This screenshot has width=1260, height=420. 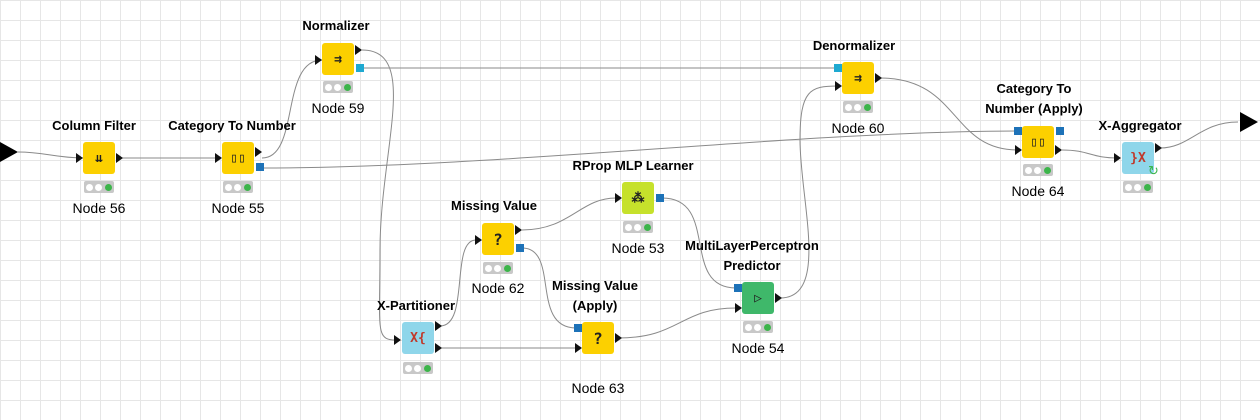 I want to click on x-aggregator-icon: }X, so click(x=1138, y=158).